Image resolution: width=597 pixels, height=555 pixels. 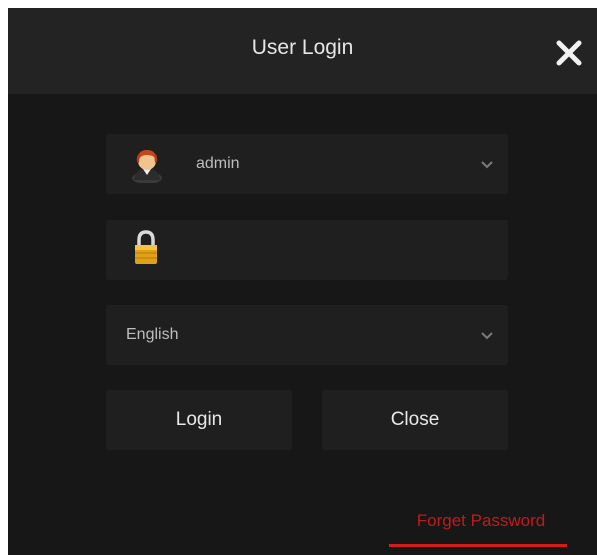 I want to click on password-field, so click(x=307, y=250).